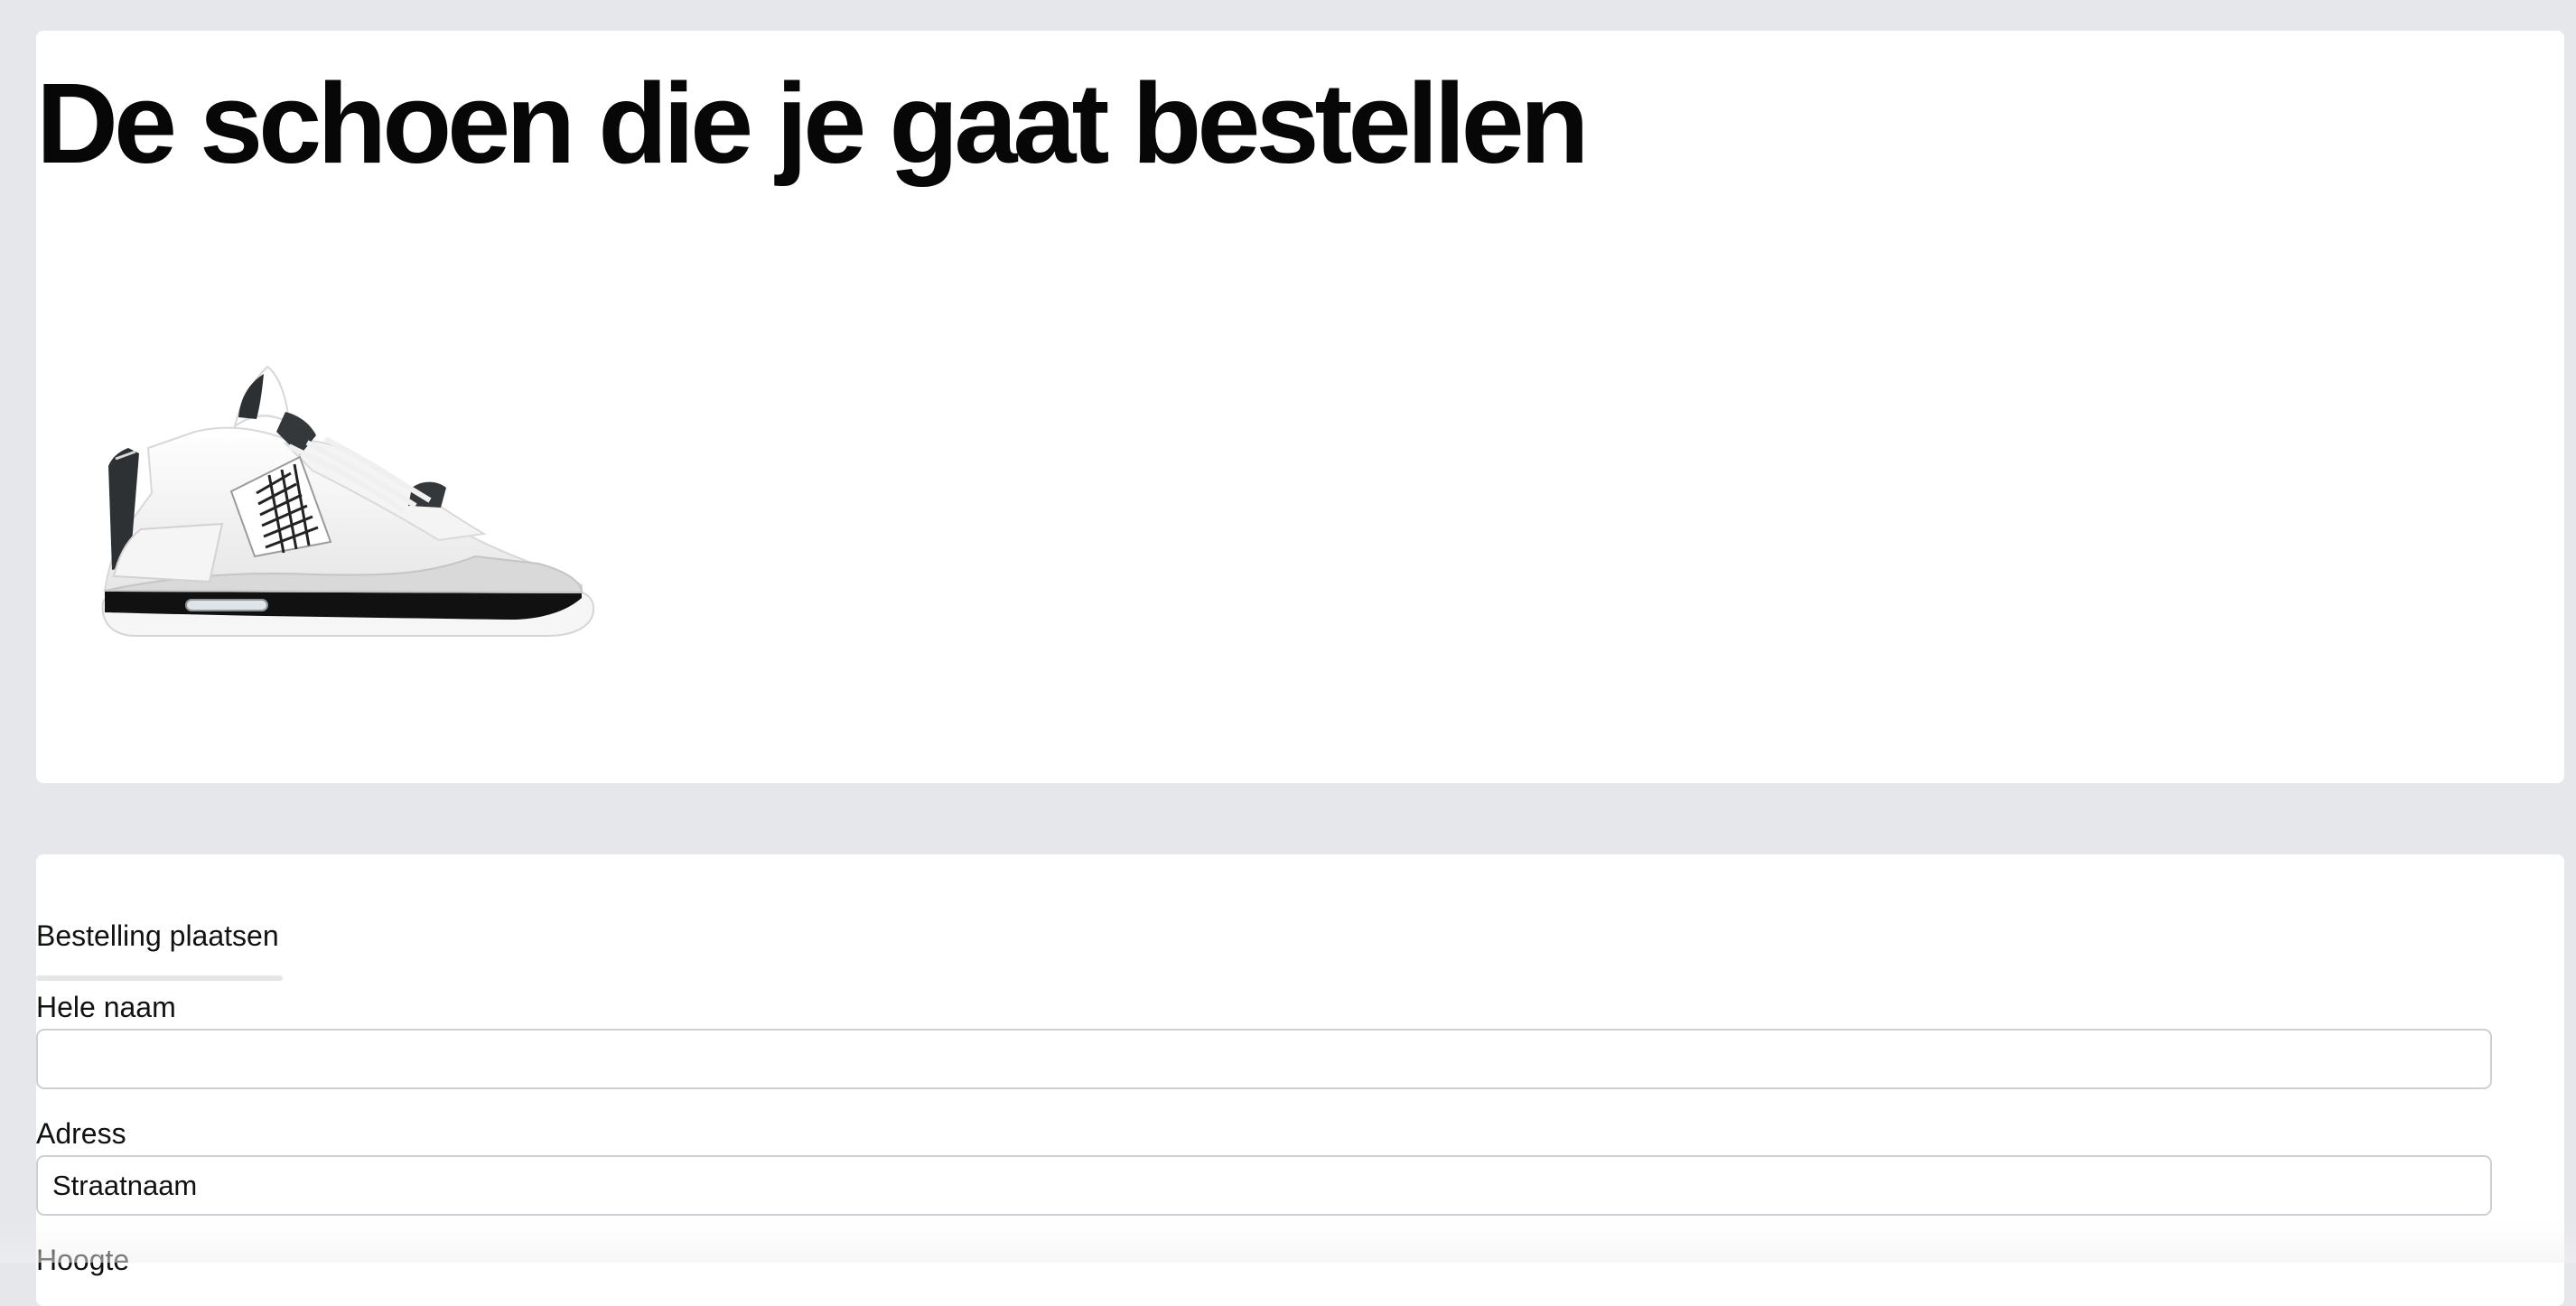 This screenshot has height=1306, width=2576. What do you see at coordinates (159, 978) in the screenshot?
I see `section-underline` at bounding box center [159, 978].